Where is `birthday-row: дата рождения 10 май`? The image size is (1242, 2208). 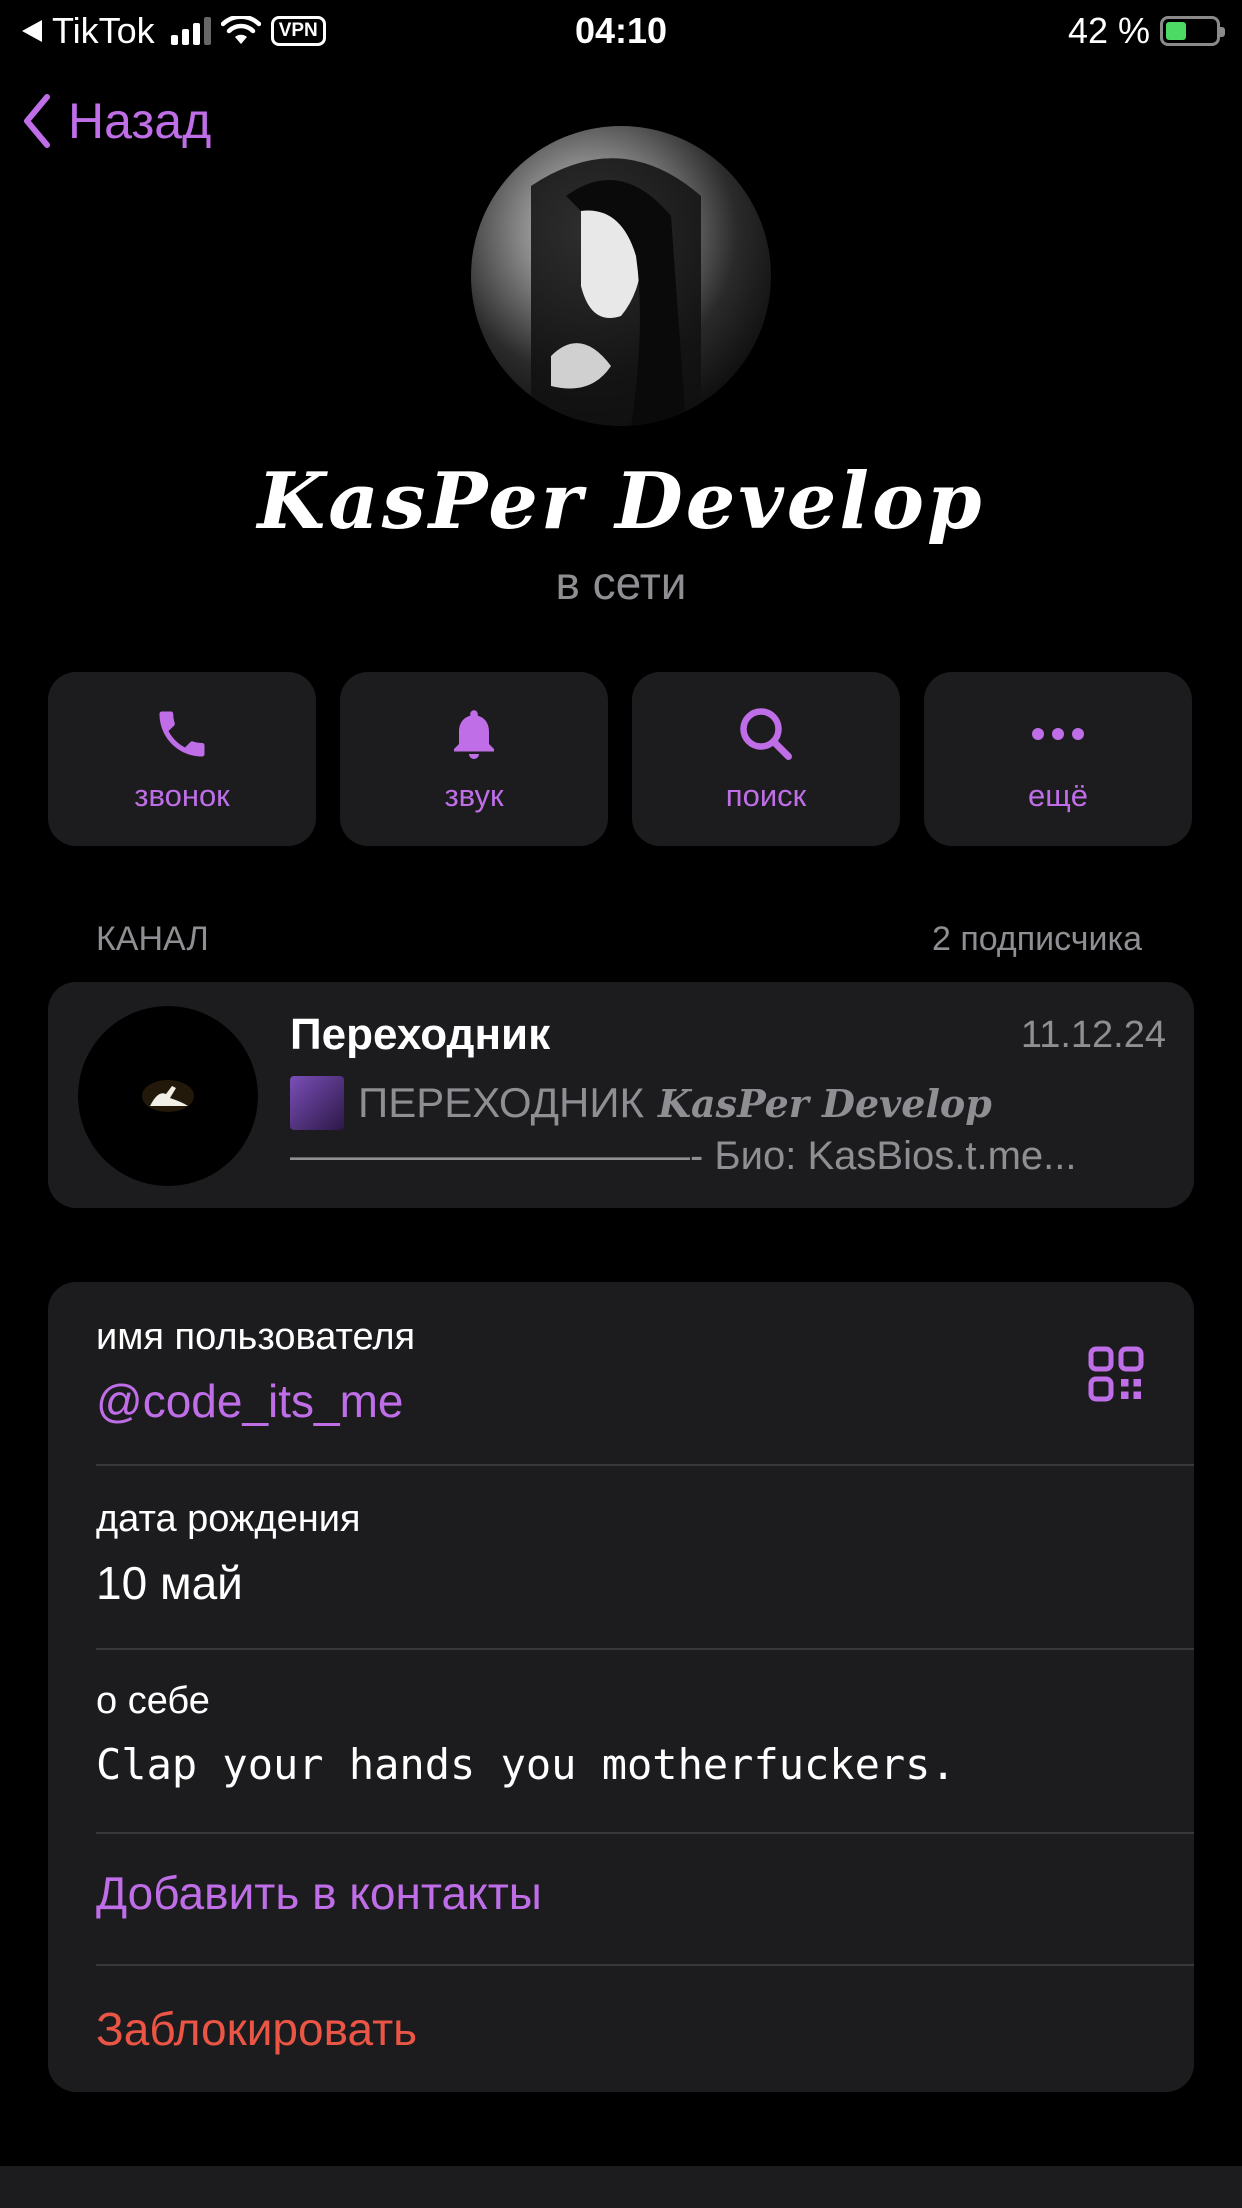
birthday-row: дата рождения 10 май is located at coordinates (621, 1557).